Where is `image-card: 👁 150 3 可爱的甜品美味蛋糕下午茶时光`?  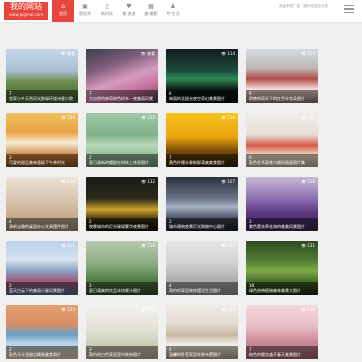 image-card: 👁 150 3 可爱的甜品美味蛋糕下午茶时光 is located at coordinates (42, 140).